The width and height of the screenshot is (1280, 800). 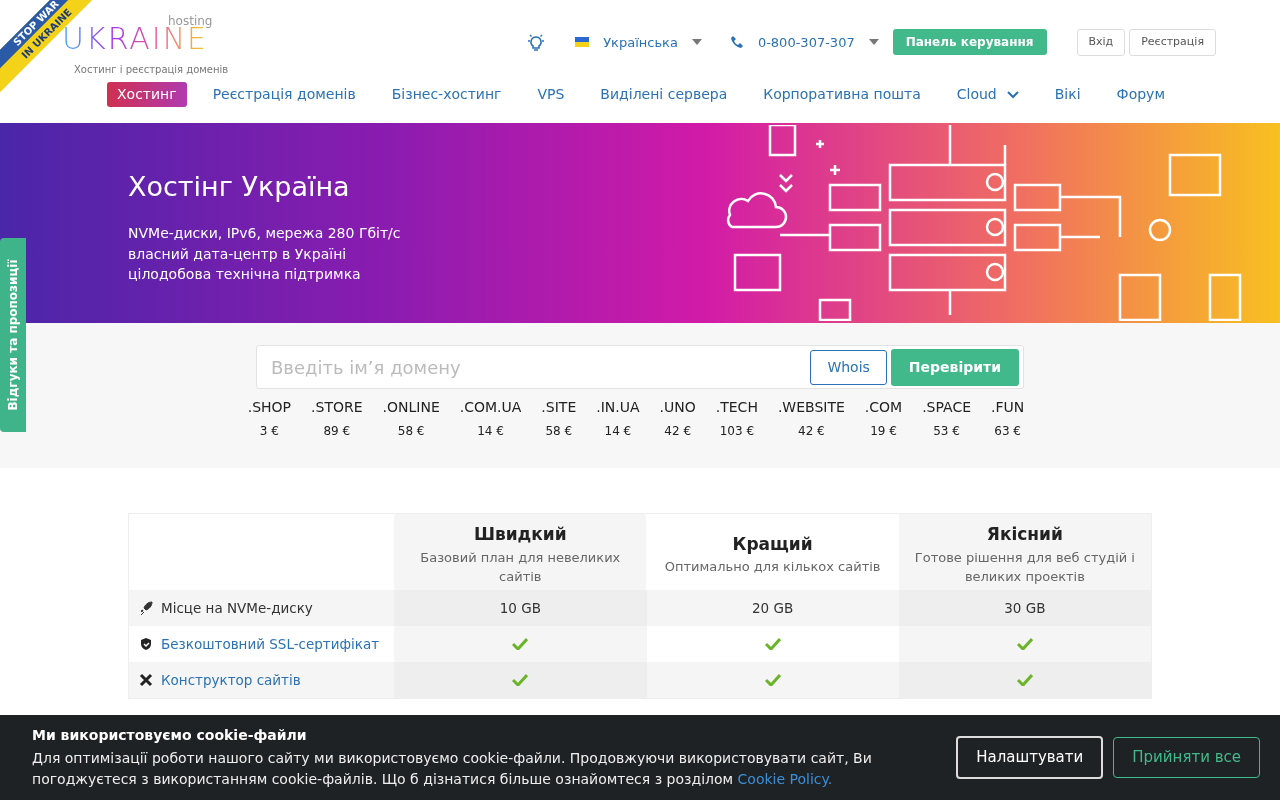 What do you see at coordinates (1008, 407) in the screenshot?
I see `domain-zone: .FUN` at bounding box center [1008, 407].